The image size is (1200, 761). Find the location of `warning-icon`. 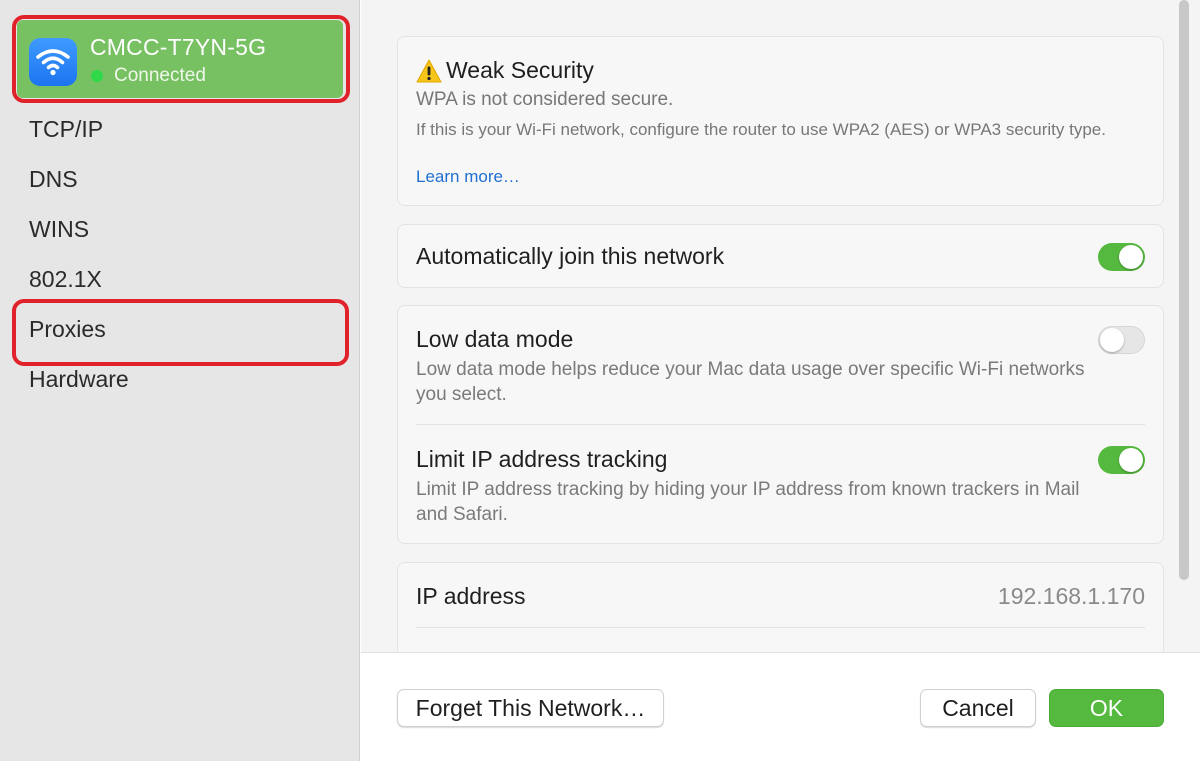

warning-icon is located at coordinates (429, 70).